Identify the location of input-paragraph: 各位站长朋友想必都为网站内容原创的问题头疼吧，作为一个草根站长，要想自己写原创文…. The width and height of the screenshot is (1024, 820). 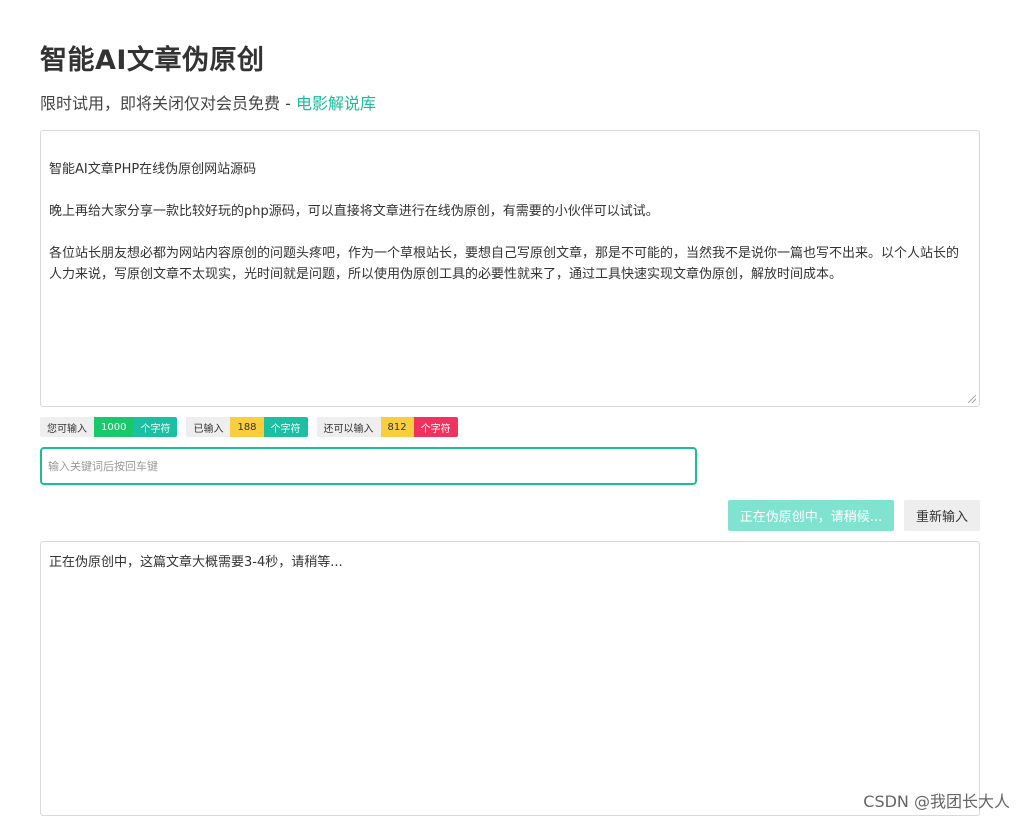
(504, 264).